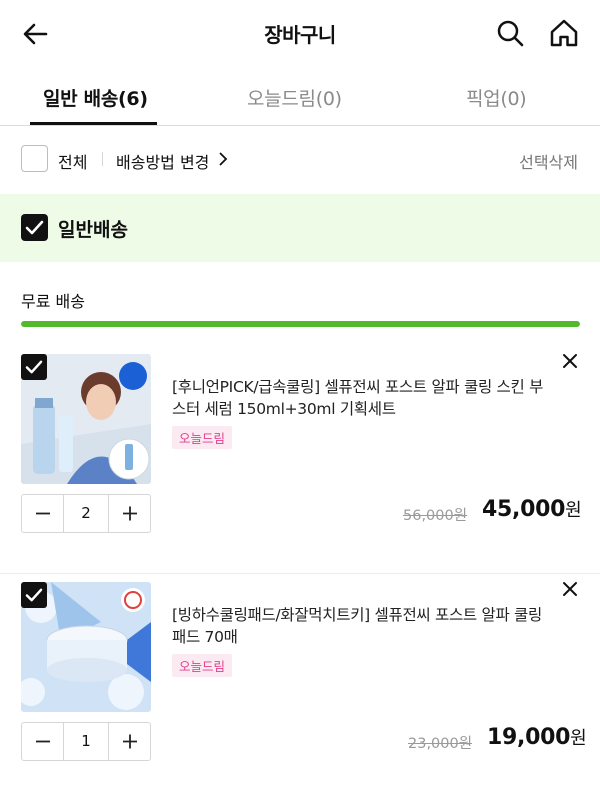 The width and height of the screenshot is (600, 792). Describe the element at coordinates (510, 33) in the screenshot. I see `search-icon` at that location.